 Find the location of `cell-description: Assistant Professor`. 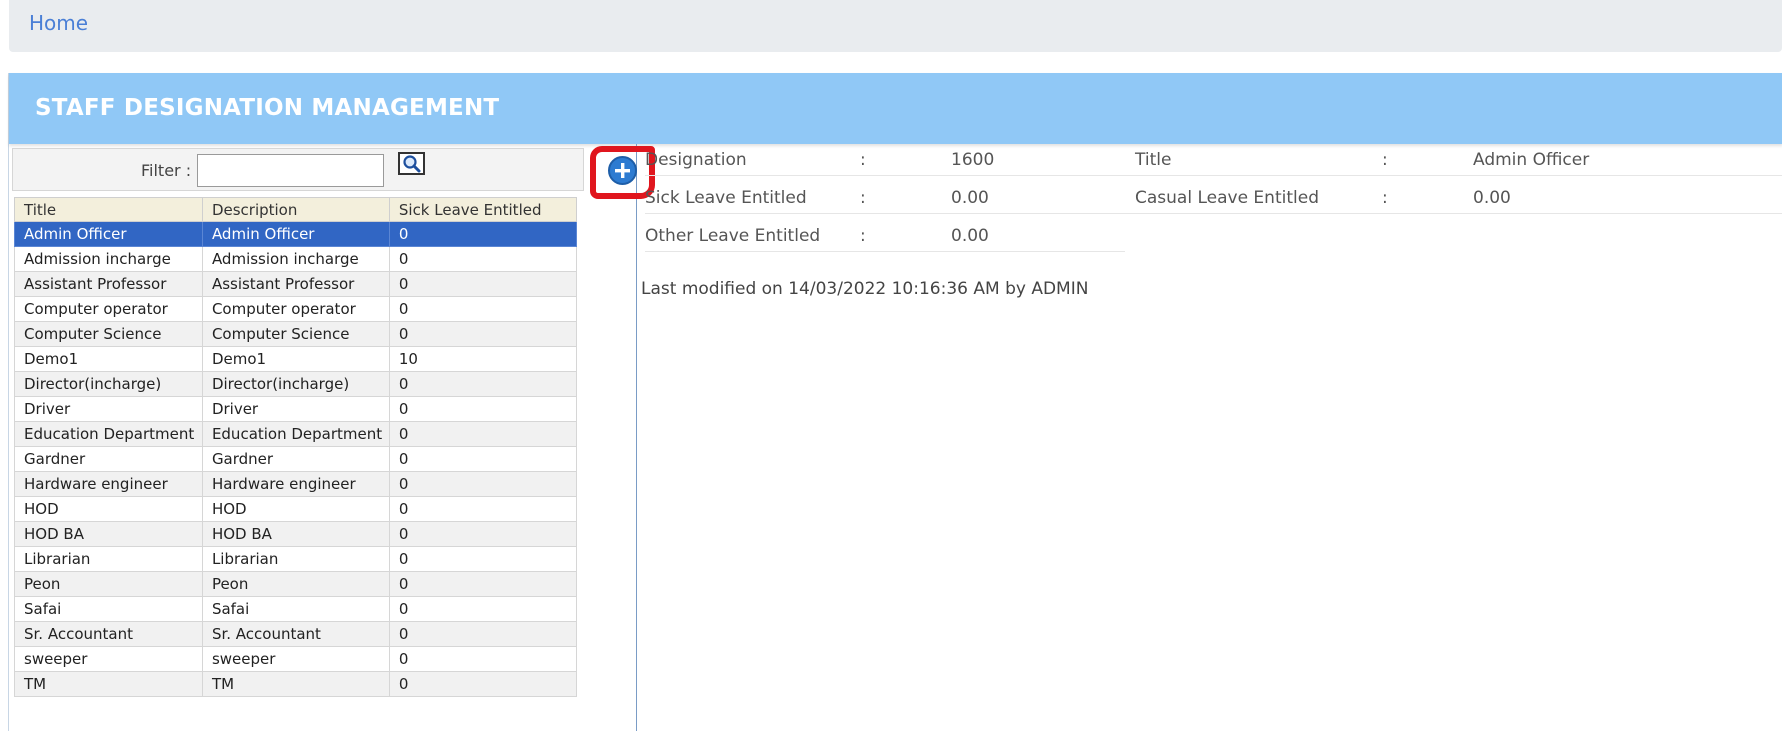

cell-description: Assistant Professor is located at coordinates (295, 284).